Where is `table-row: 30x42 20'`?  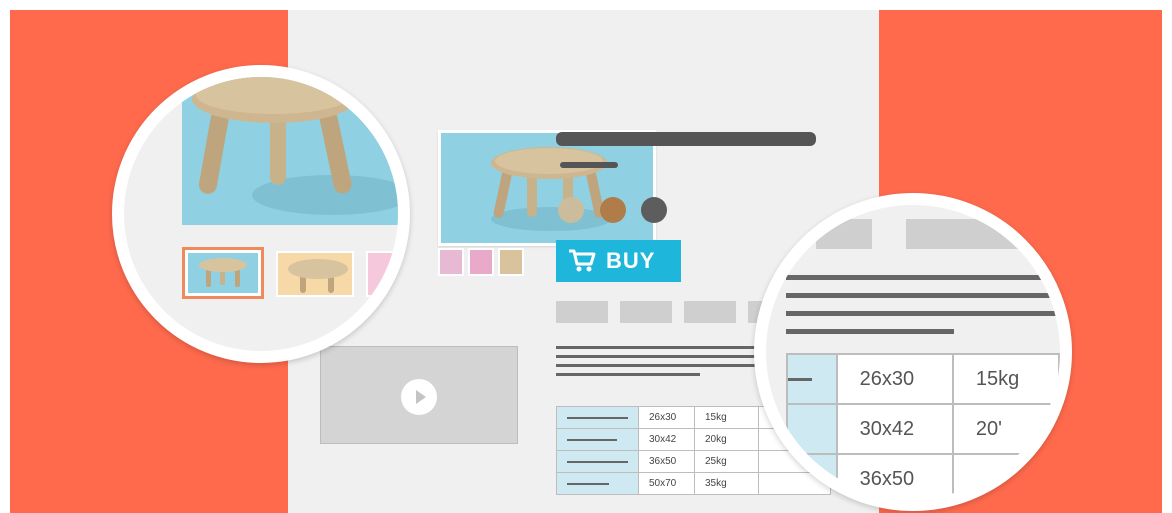 table-row: 30x42 20' is located at coordinates (923, 429).